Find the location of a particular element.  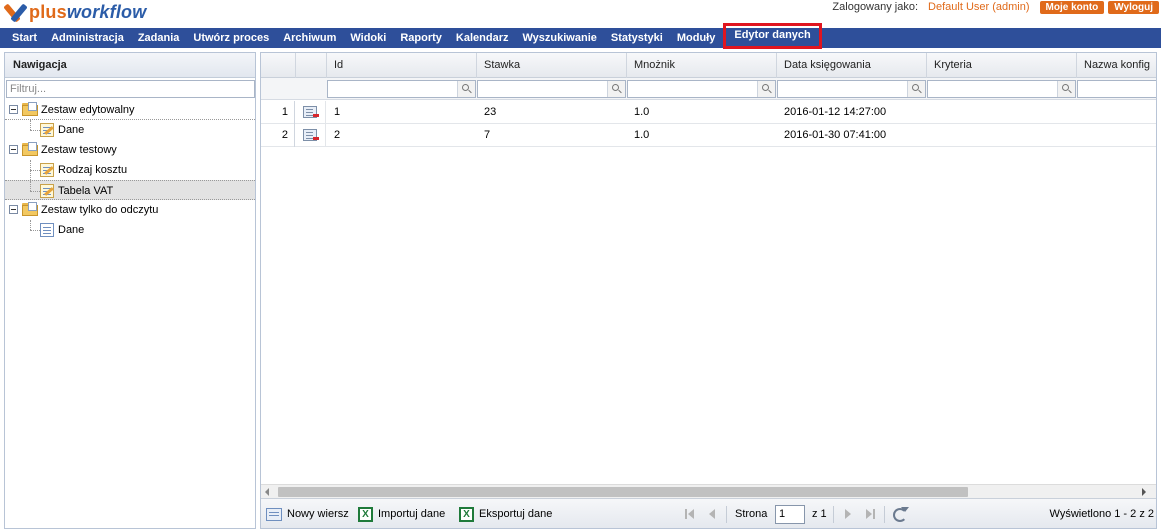

cell-data: 2016-01-12 14:27:00 is located at coordinates (831, 112).